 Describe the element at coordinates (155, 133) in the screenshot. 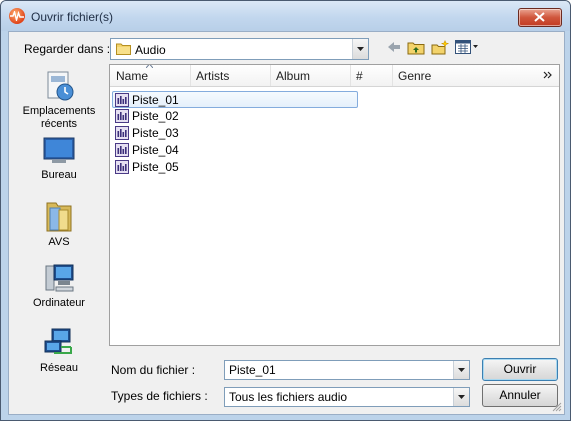

I see `file-name: Piste_03` at that location.